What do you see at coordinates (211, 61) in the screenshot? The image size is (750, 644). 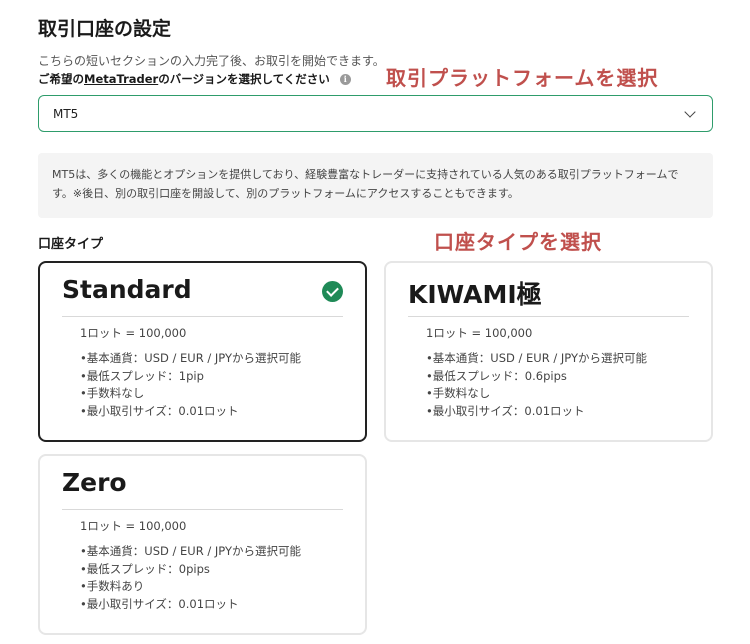 I see `intro-text: こちらの短いセクションの入力完了後、お取引を開始できます。` at bounding box center [211, 61].